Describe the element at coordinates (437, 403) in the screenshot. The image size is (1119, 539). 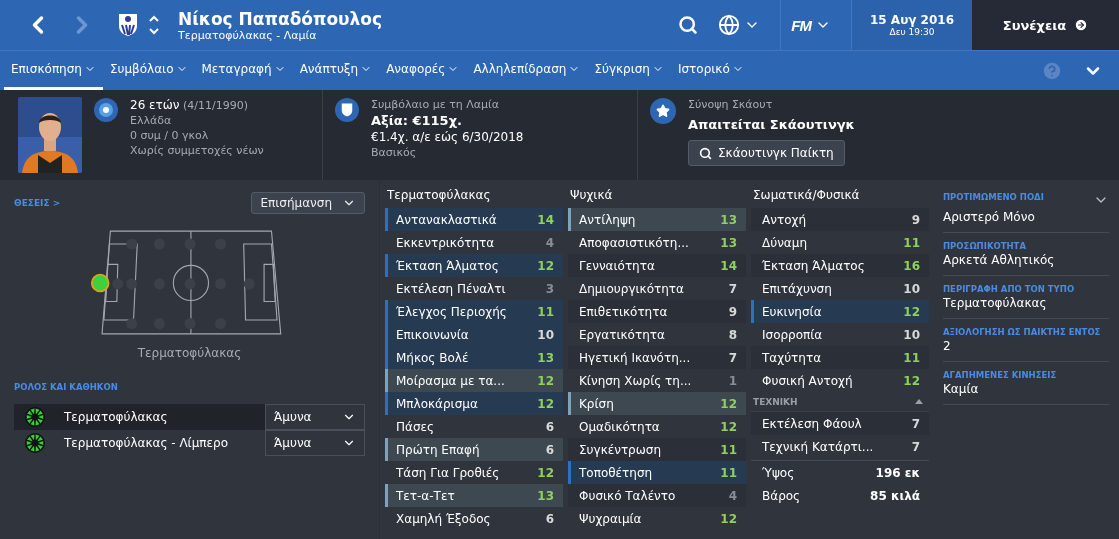
I see `attribute-name: Μπλοκάρισμα` at that location.